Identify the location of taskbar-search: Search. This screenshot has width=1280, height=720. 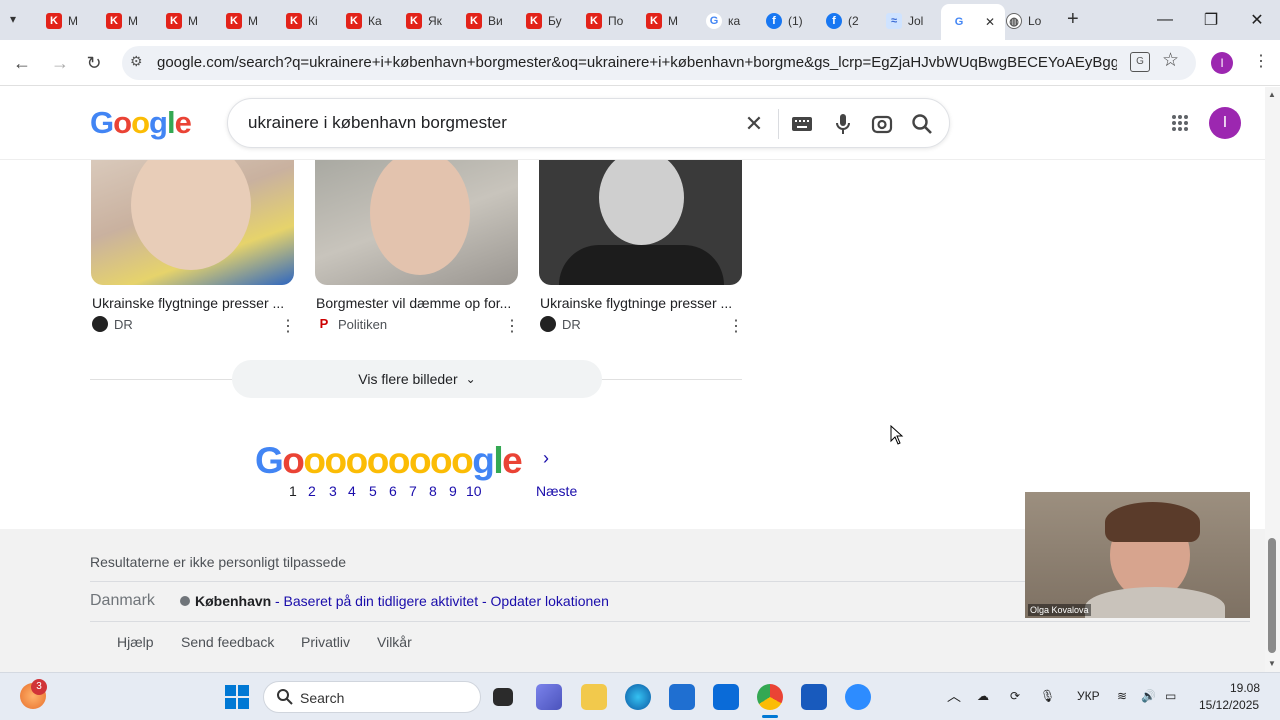
(372, 697).